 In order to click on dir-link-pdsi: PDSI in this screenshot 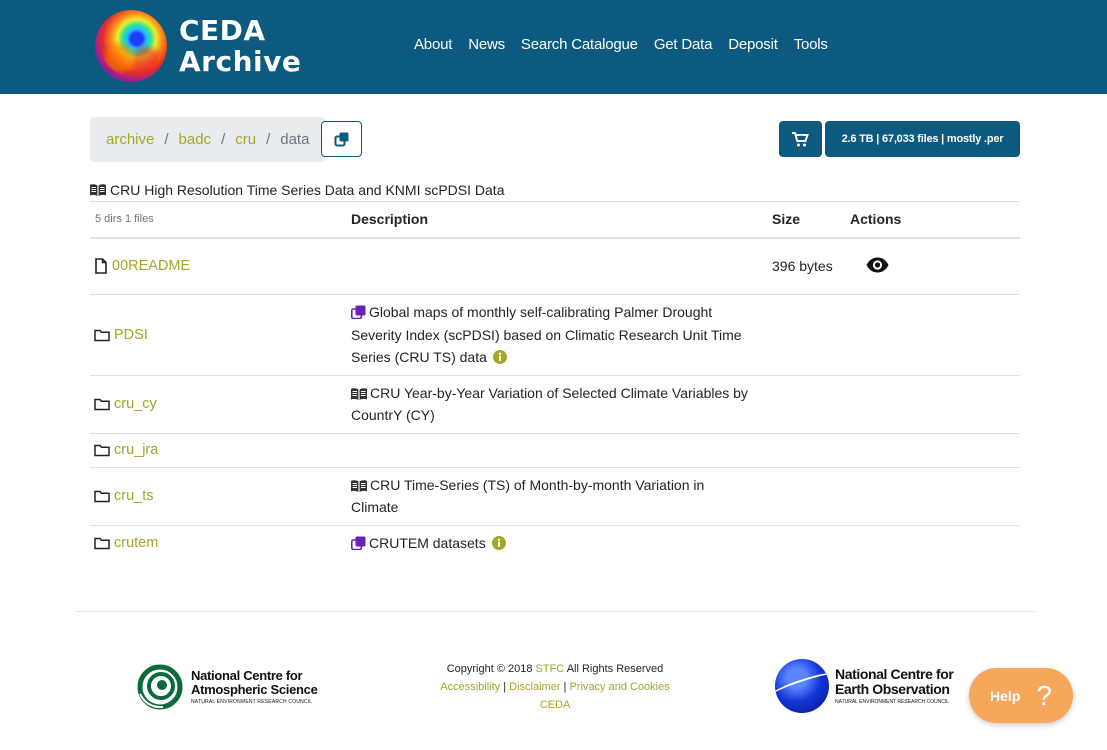, I will do `click(131, 335)`.